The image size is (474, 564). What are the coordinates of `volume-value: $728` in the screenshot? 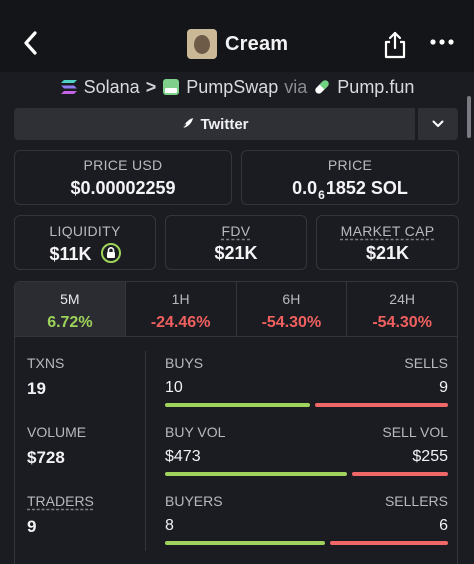 It's located at (46, 457).